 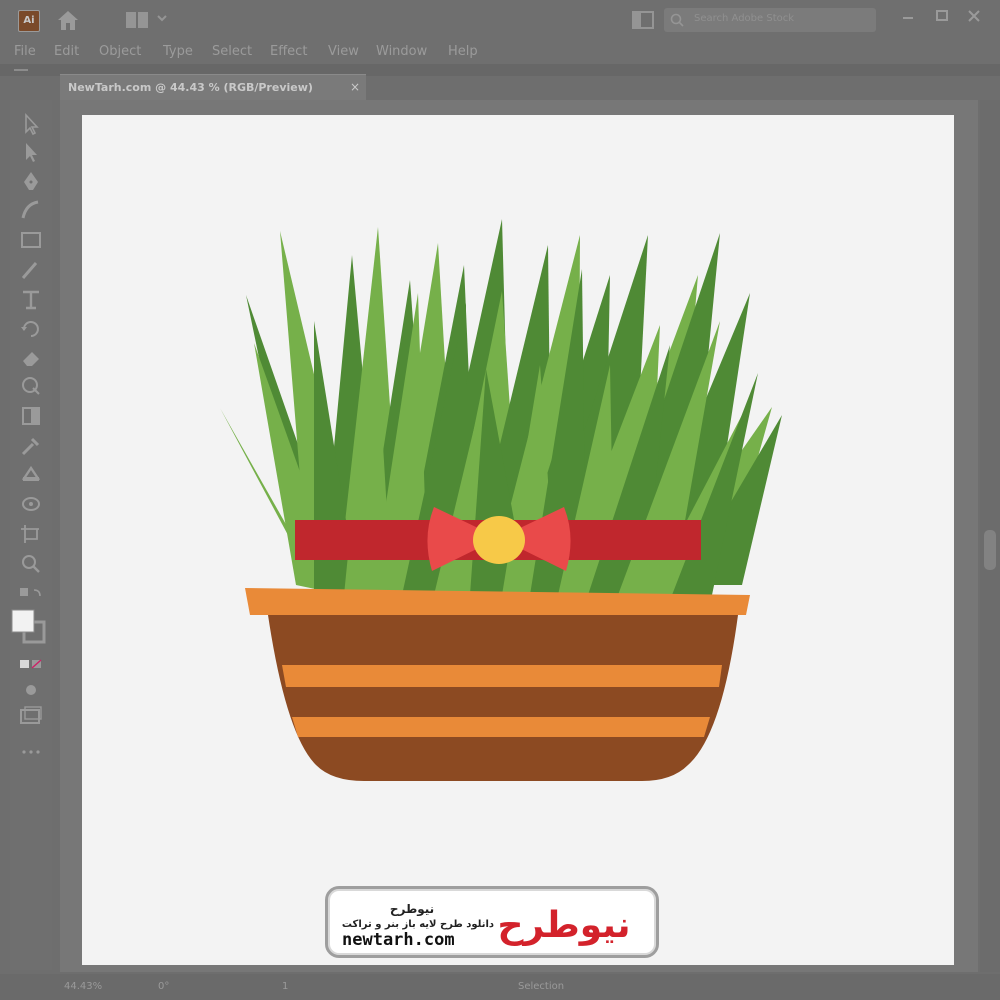 What do you see at coordinates (412, 909) in the screenshot?
I see `watermark-title: نیوطرح` at bounding box center [412, 909].